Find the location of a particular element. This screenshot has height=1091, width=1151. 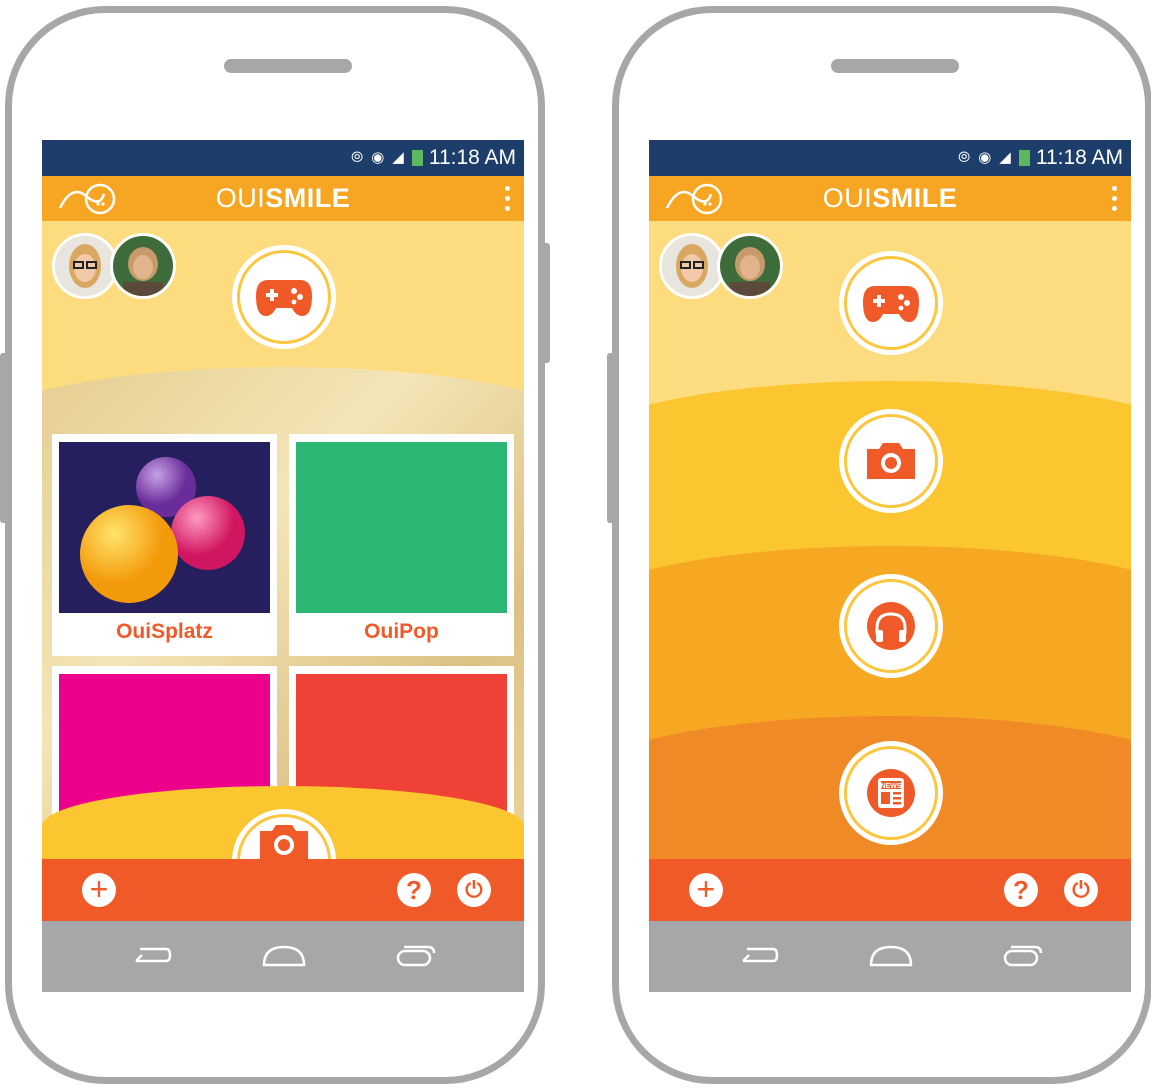

news-button: NEWS is located at coordinates (891, 793).